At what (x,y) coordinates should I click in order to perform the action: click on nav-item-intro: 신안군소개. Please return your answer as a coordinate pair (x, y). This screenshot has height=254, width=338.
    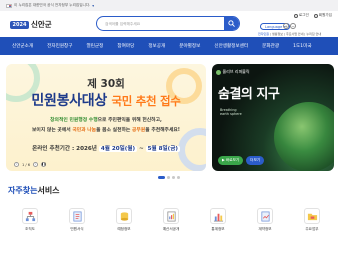
    Looking at the image, I should click on (22, 46).